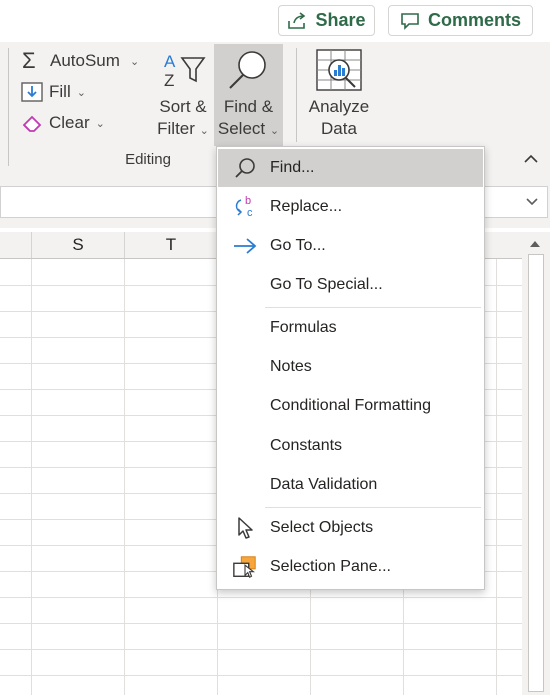  I want to click on eraser-icon, so click(32, 123).